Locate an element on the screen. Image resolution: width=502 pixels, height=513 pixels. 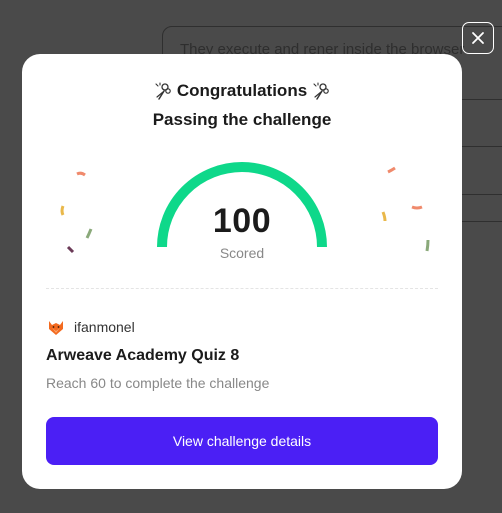
quiz-title: Arweave Academy Quiz 8 is located at coordinates (143, 355).